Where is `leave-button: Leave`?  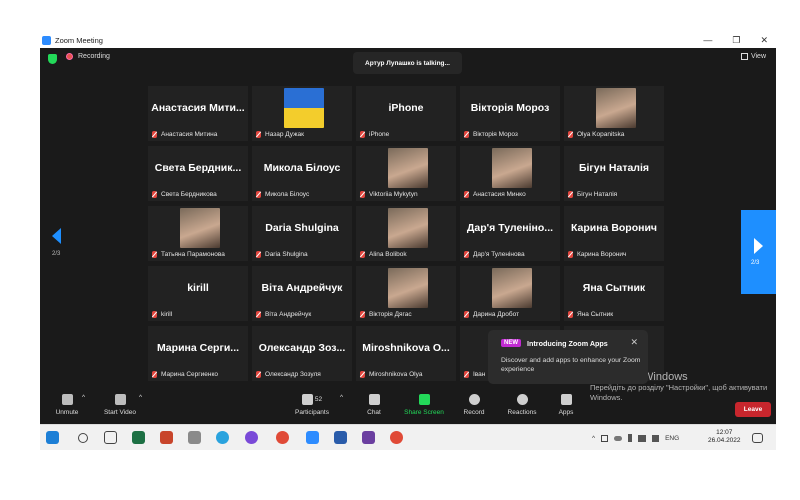 leave-button: Leave is located at coordinates (753, 409).